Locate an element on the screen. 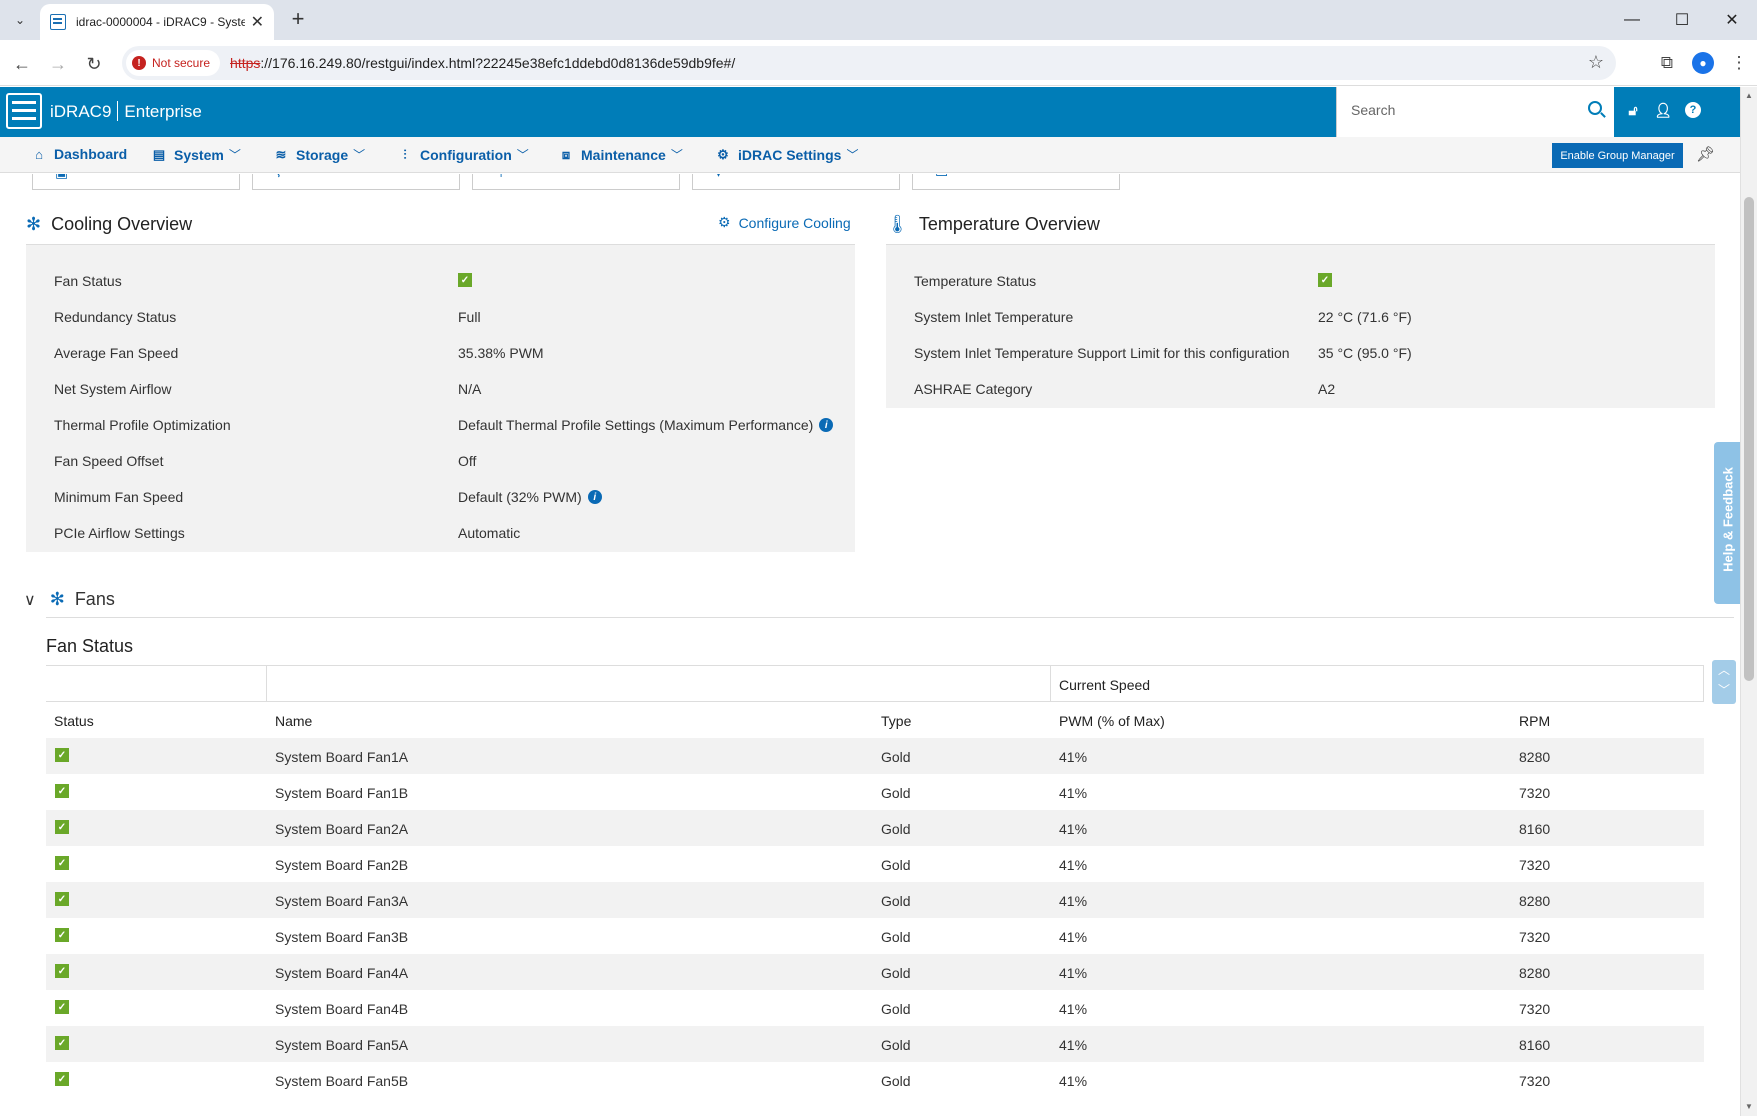 This screenshot has width=1757, height=1116. search-box is located at coordinates (1475, 112).